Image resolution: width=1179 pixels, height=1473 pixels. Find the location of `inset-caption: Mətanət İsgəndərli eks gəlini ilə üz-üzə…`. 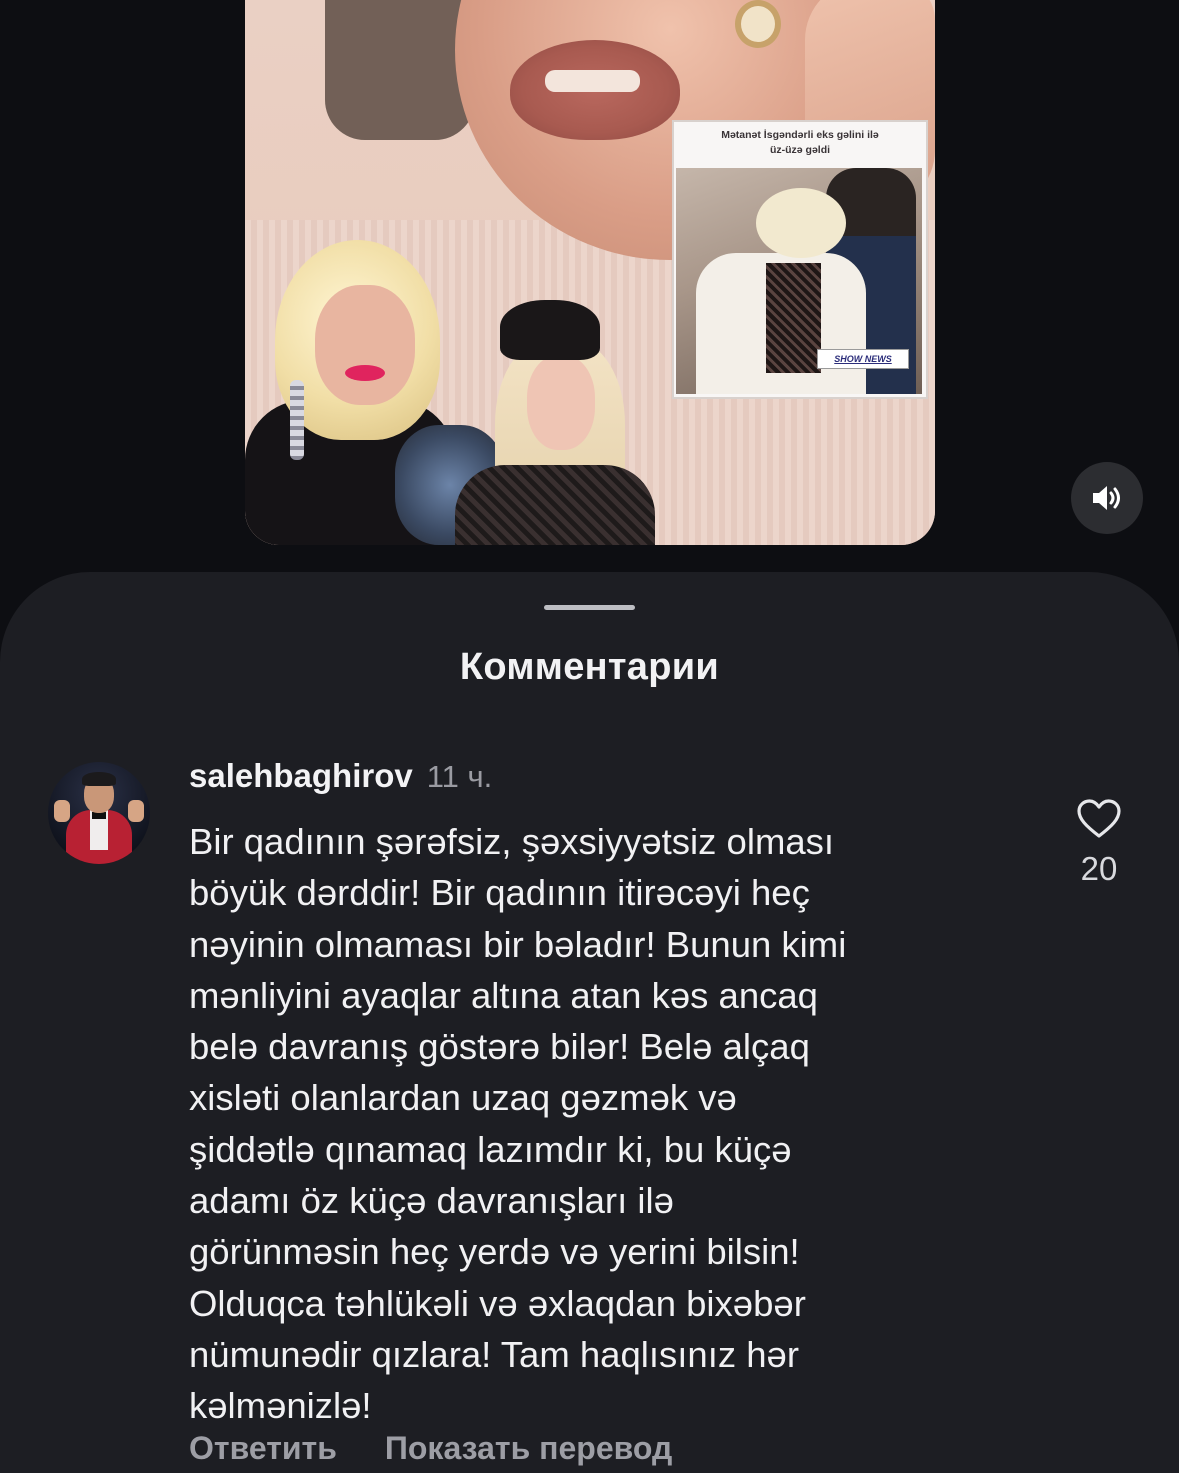

inset-caption: Mətanət İsgəndərli eks gəlini ilə üz-üzə… is located at coordinates (800, 142).